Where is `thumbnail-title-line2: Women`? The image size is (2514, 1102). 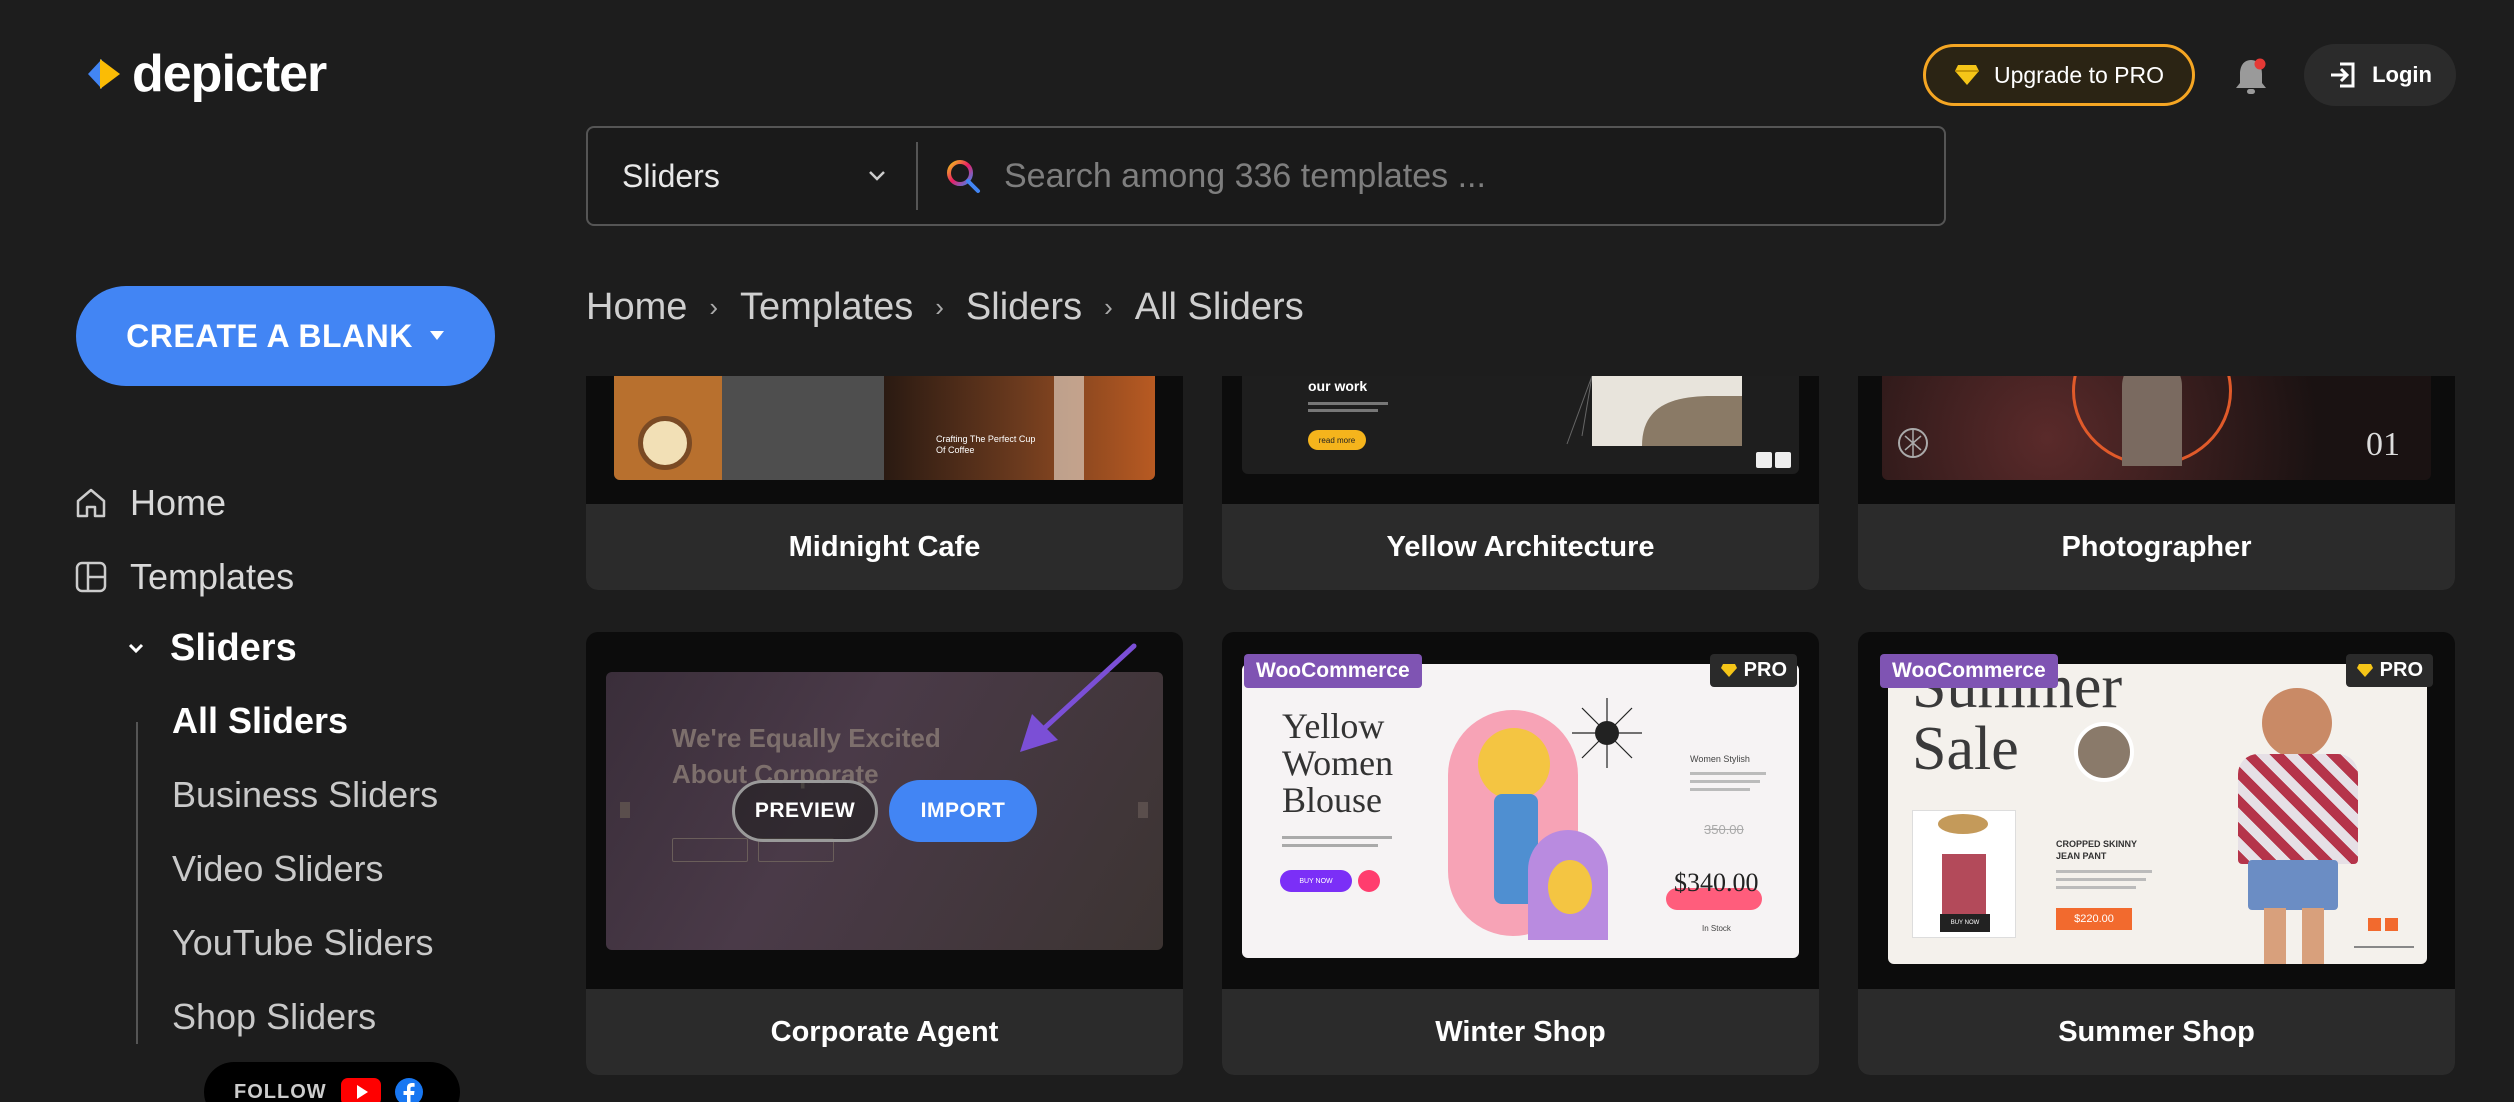 thumbnail-title-line2: Women is located at coordinates (1338, 763).